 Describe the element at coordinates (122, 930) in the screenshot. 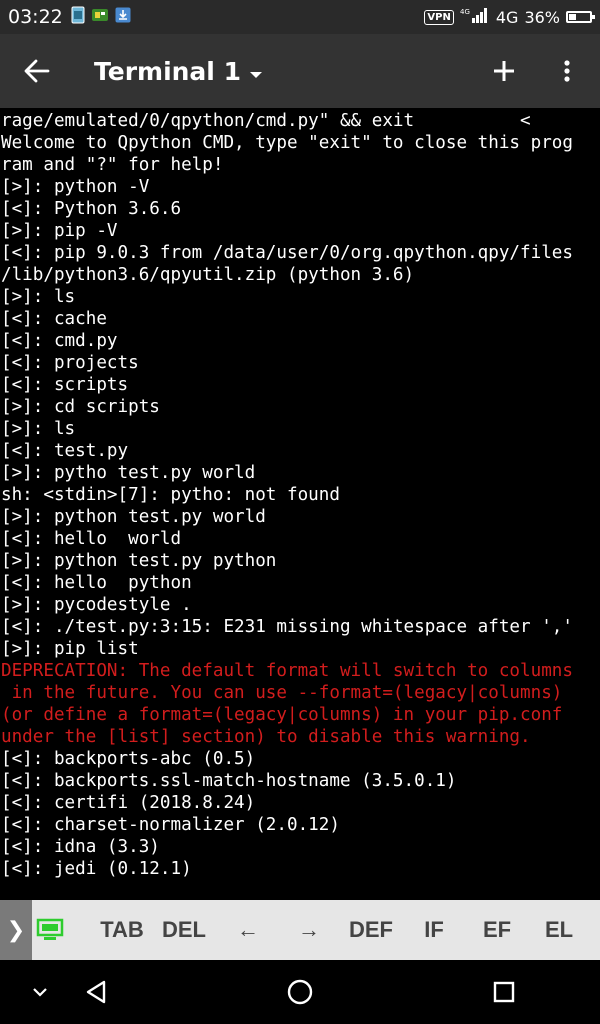

I see `key-tab: TAB` at that location.